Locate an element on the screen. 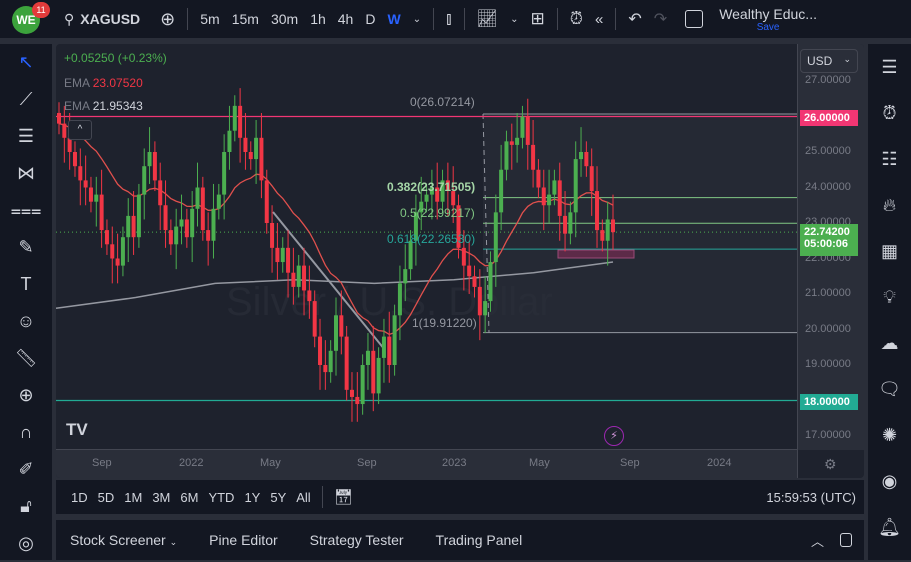  emoji-icon: ☺ is located at coordinates (26, 321).